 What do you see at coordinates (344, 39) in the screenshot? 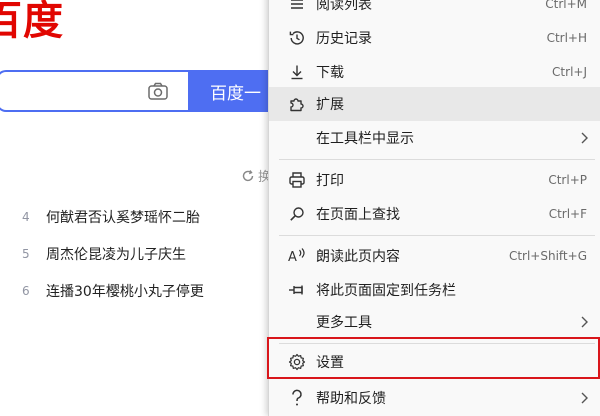
I see `menu-item-label: 历史记录` at bounding box center [344, 39].